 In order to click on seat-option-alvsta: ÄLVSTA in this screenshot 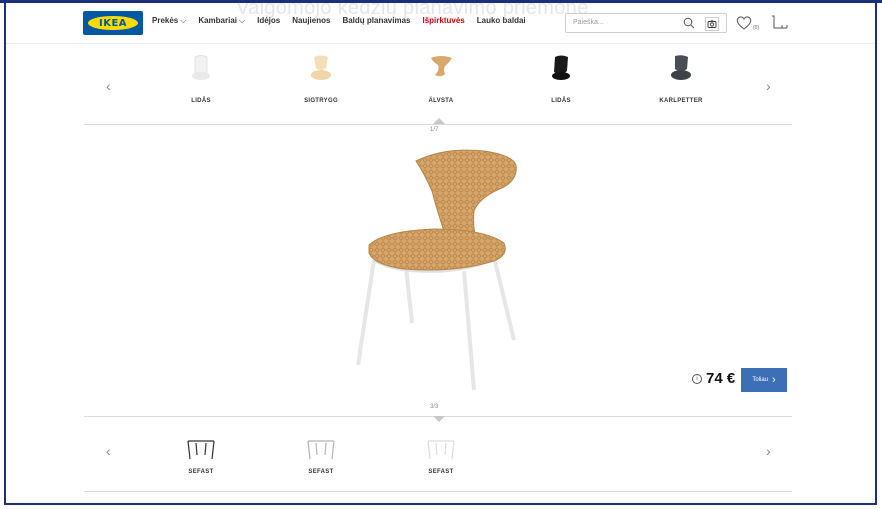, I will do `click(441, 79)`.